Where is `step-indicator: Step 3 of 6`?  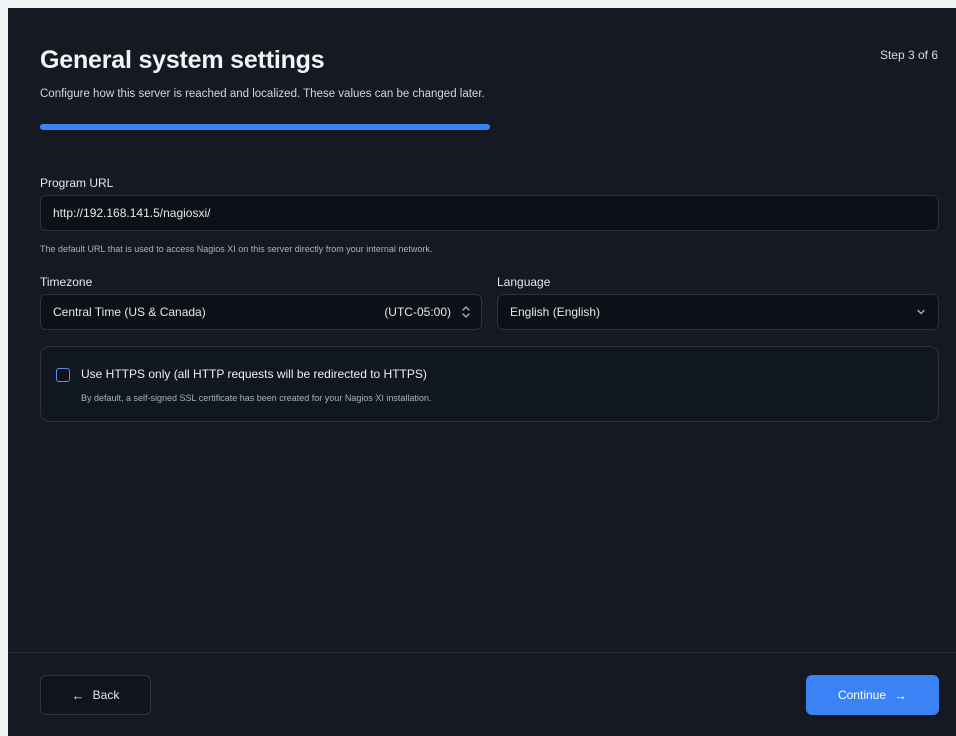 step-indicator: Step 3 of 6 is located at coordinates (908, 55).